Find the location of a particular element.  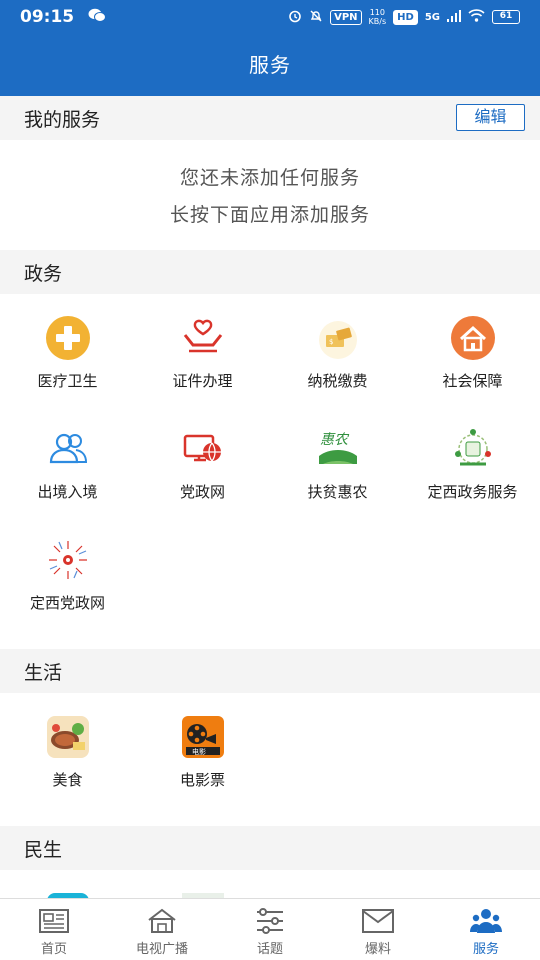

status-icons: VPN 110 KB/s HD 5G 61 is located at coordinates (404, 17).